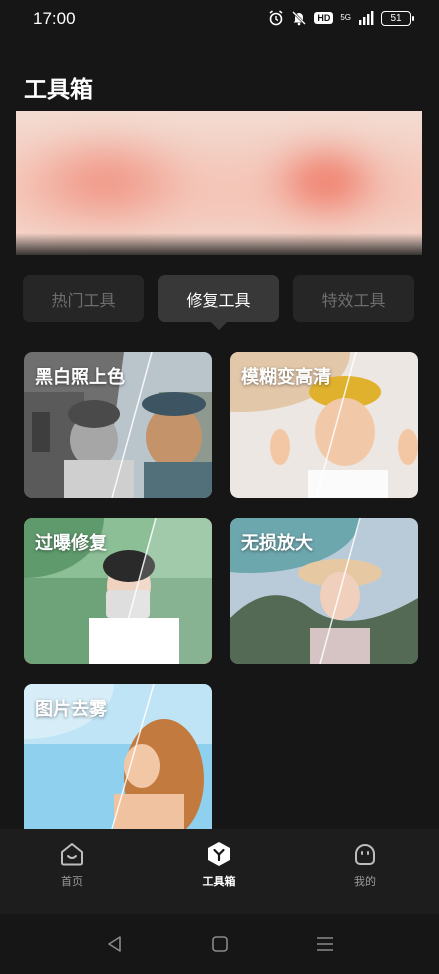 This screenshot has height=974, width=439. I want to click on tool-label: 模糊变高清, so click(286, 377).